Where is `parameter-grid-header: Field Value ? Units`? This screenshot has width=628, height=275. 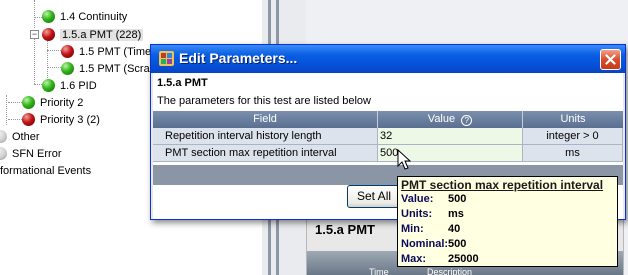 parameter-grid-header: Field Value ? Units is located at coordinates (388, 119).